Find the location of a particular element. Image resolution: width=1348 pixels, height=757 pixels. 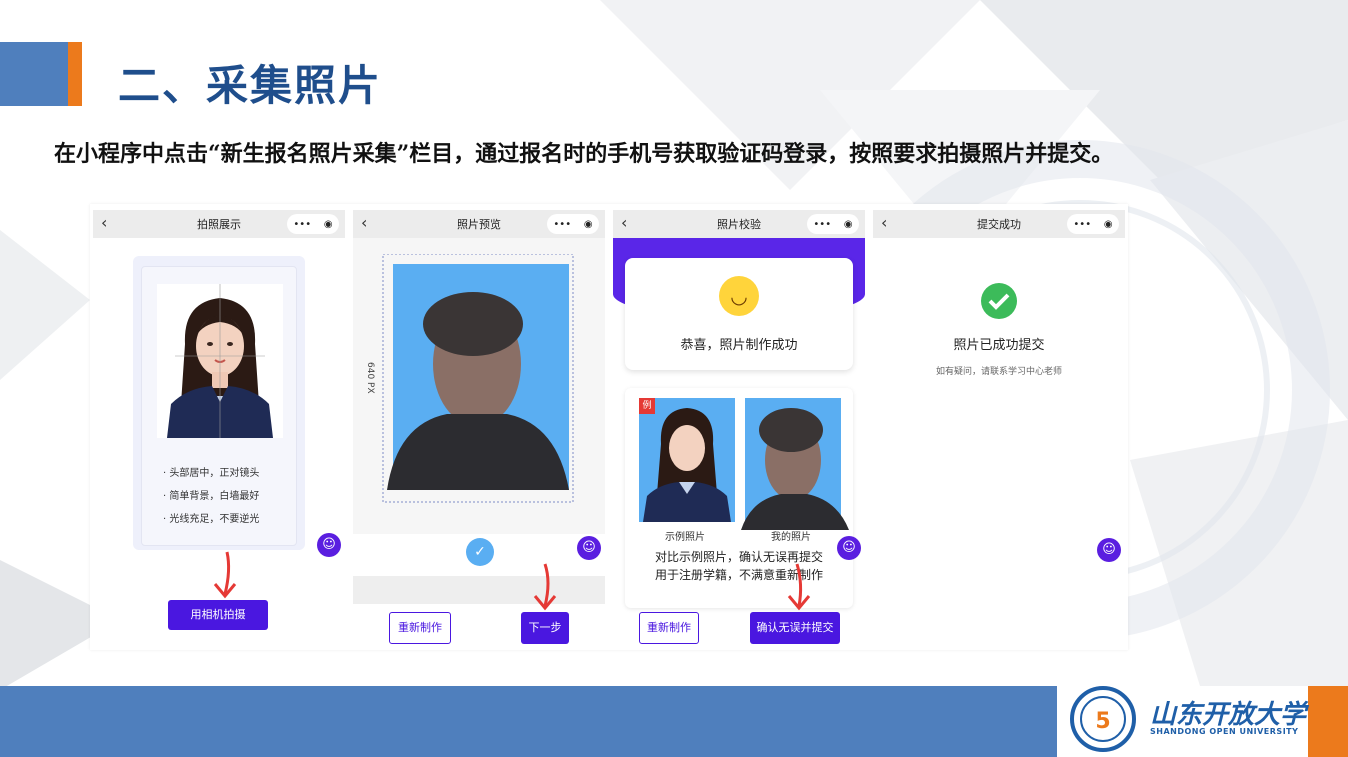

compare-text-1: 对比示例照片，确认无误再提交 is located at coordinates (738, 557).